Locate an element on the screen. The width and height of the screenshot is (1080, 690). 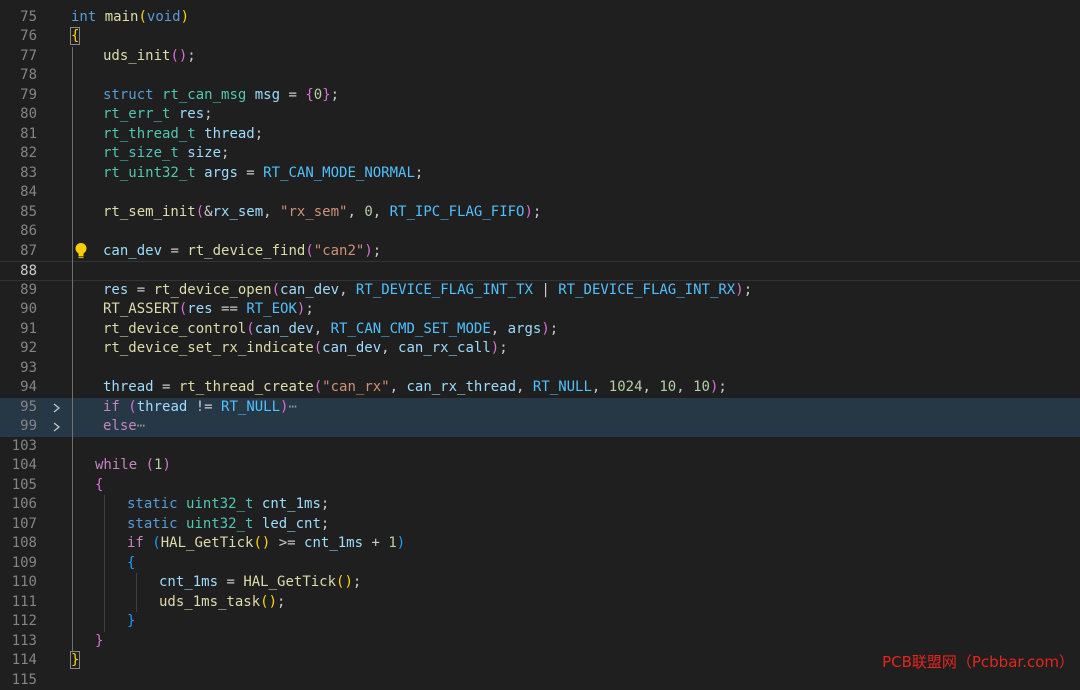
code-line: 108 if (HAL_GetTick() >= cnt_1ms + 1) is located at coordinates (540, 544).